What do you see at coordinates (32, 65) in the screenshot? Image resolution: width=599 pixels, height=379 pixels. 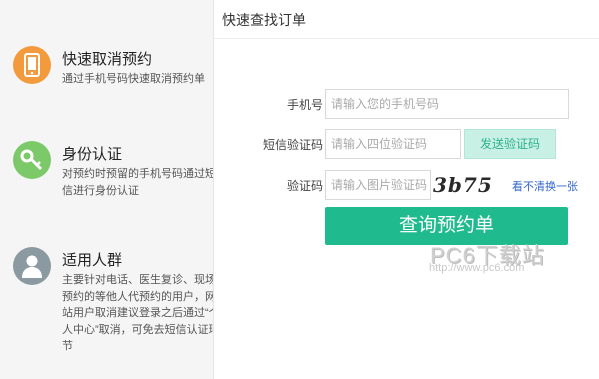 I see `phone-icon` at bounding box center [32, 65].